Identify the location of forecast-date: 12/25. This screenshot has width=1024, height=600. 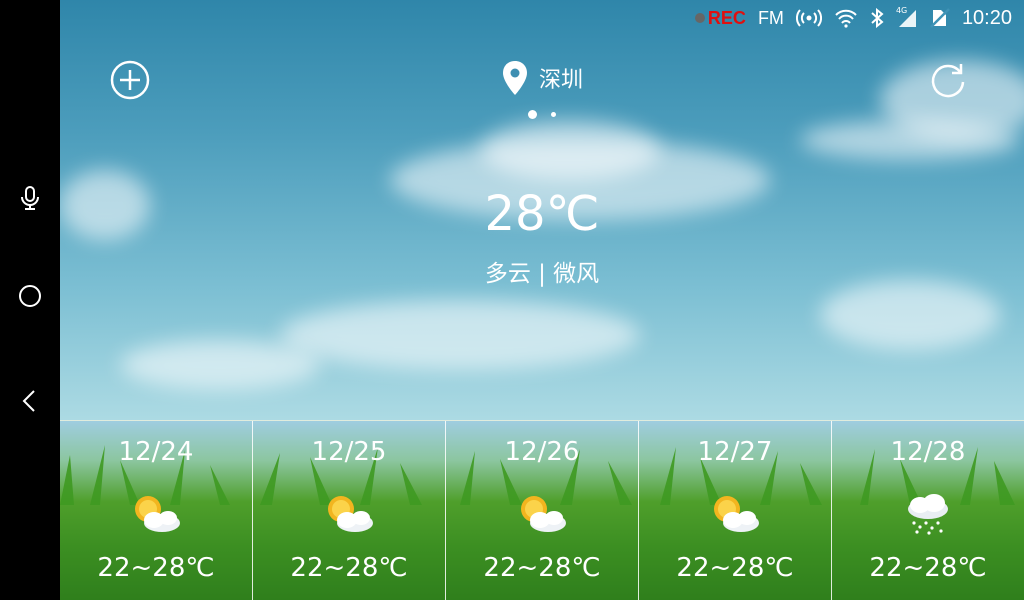
(349, 452).